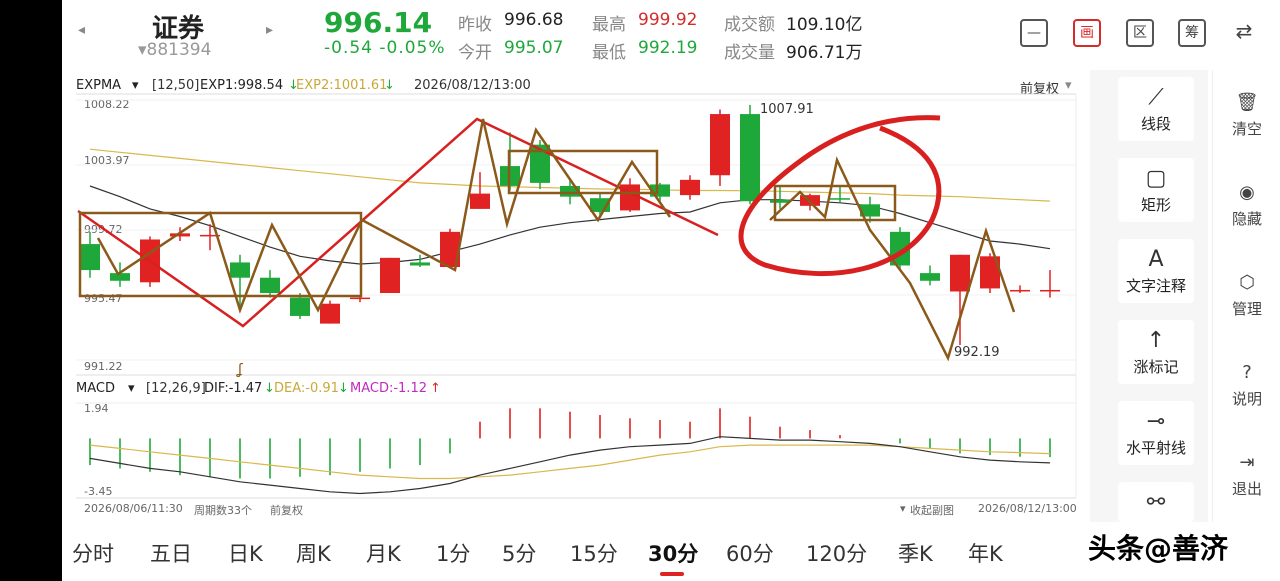 The width and height of the screenshot is (1280, 581). Describe the element at coordinates (836, 553) in the screenshot. I see `period-tab-120min: 120分` at that location.